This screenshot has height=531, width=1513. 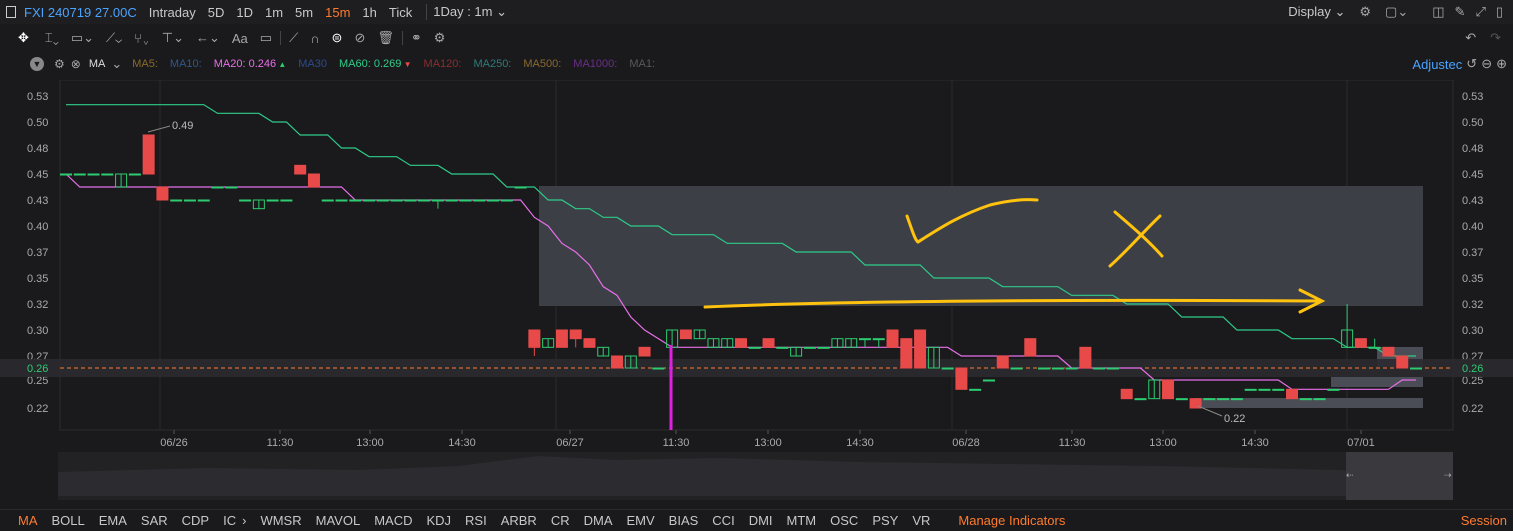 What do you see at coordinates (981, 246) in the screenshot?
I see `highlight-zone` at bounding box center [981, 246].